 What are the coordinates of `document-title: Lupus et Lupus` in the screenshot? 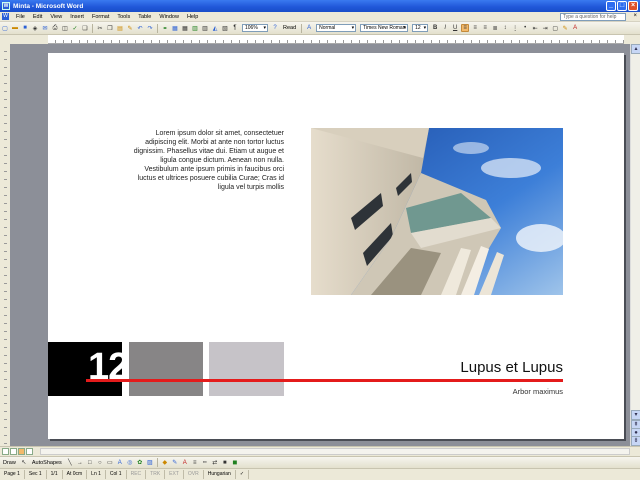 It's located at (511, 367).